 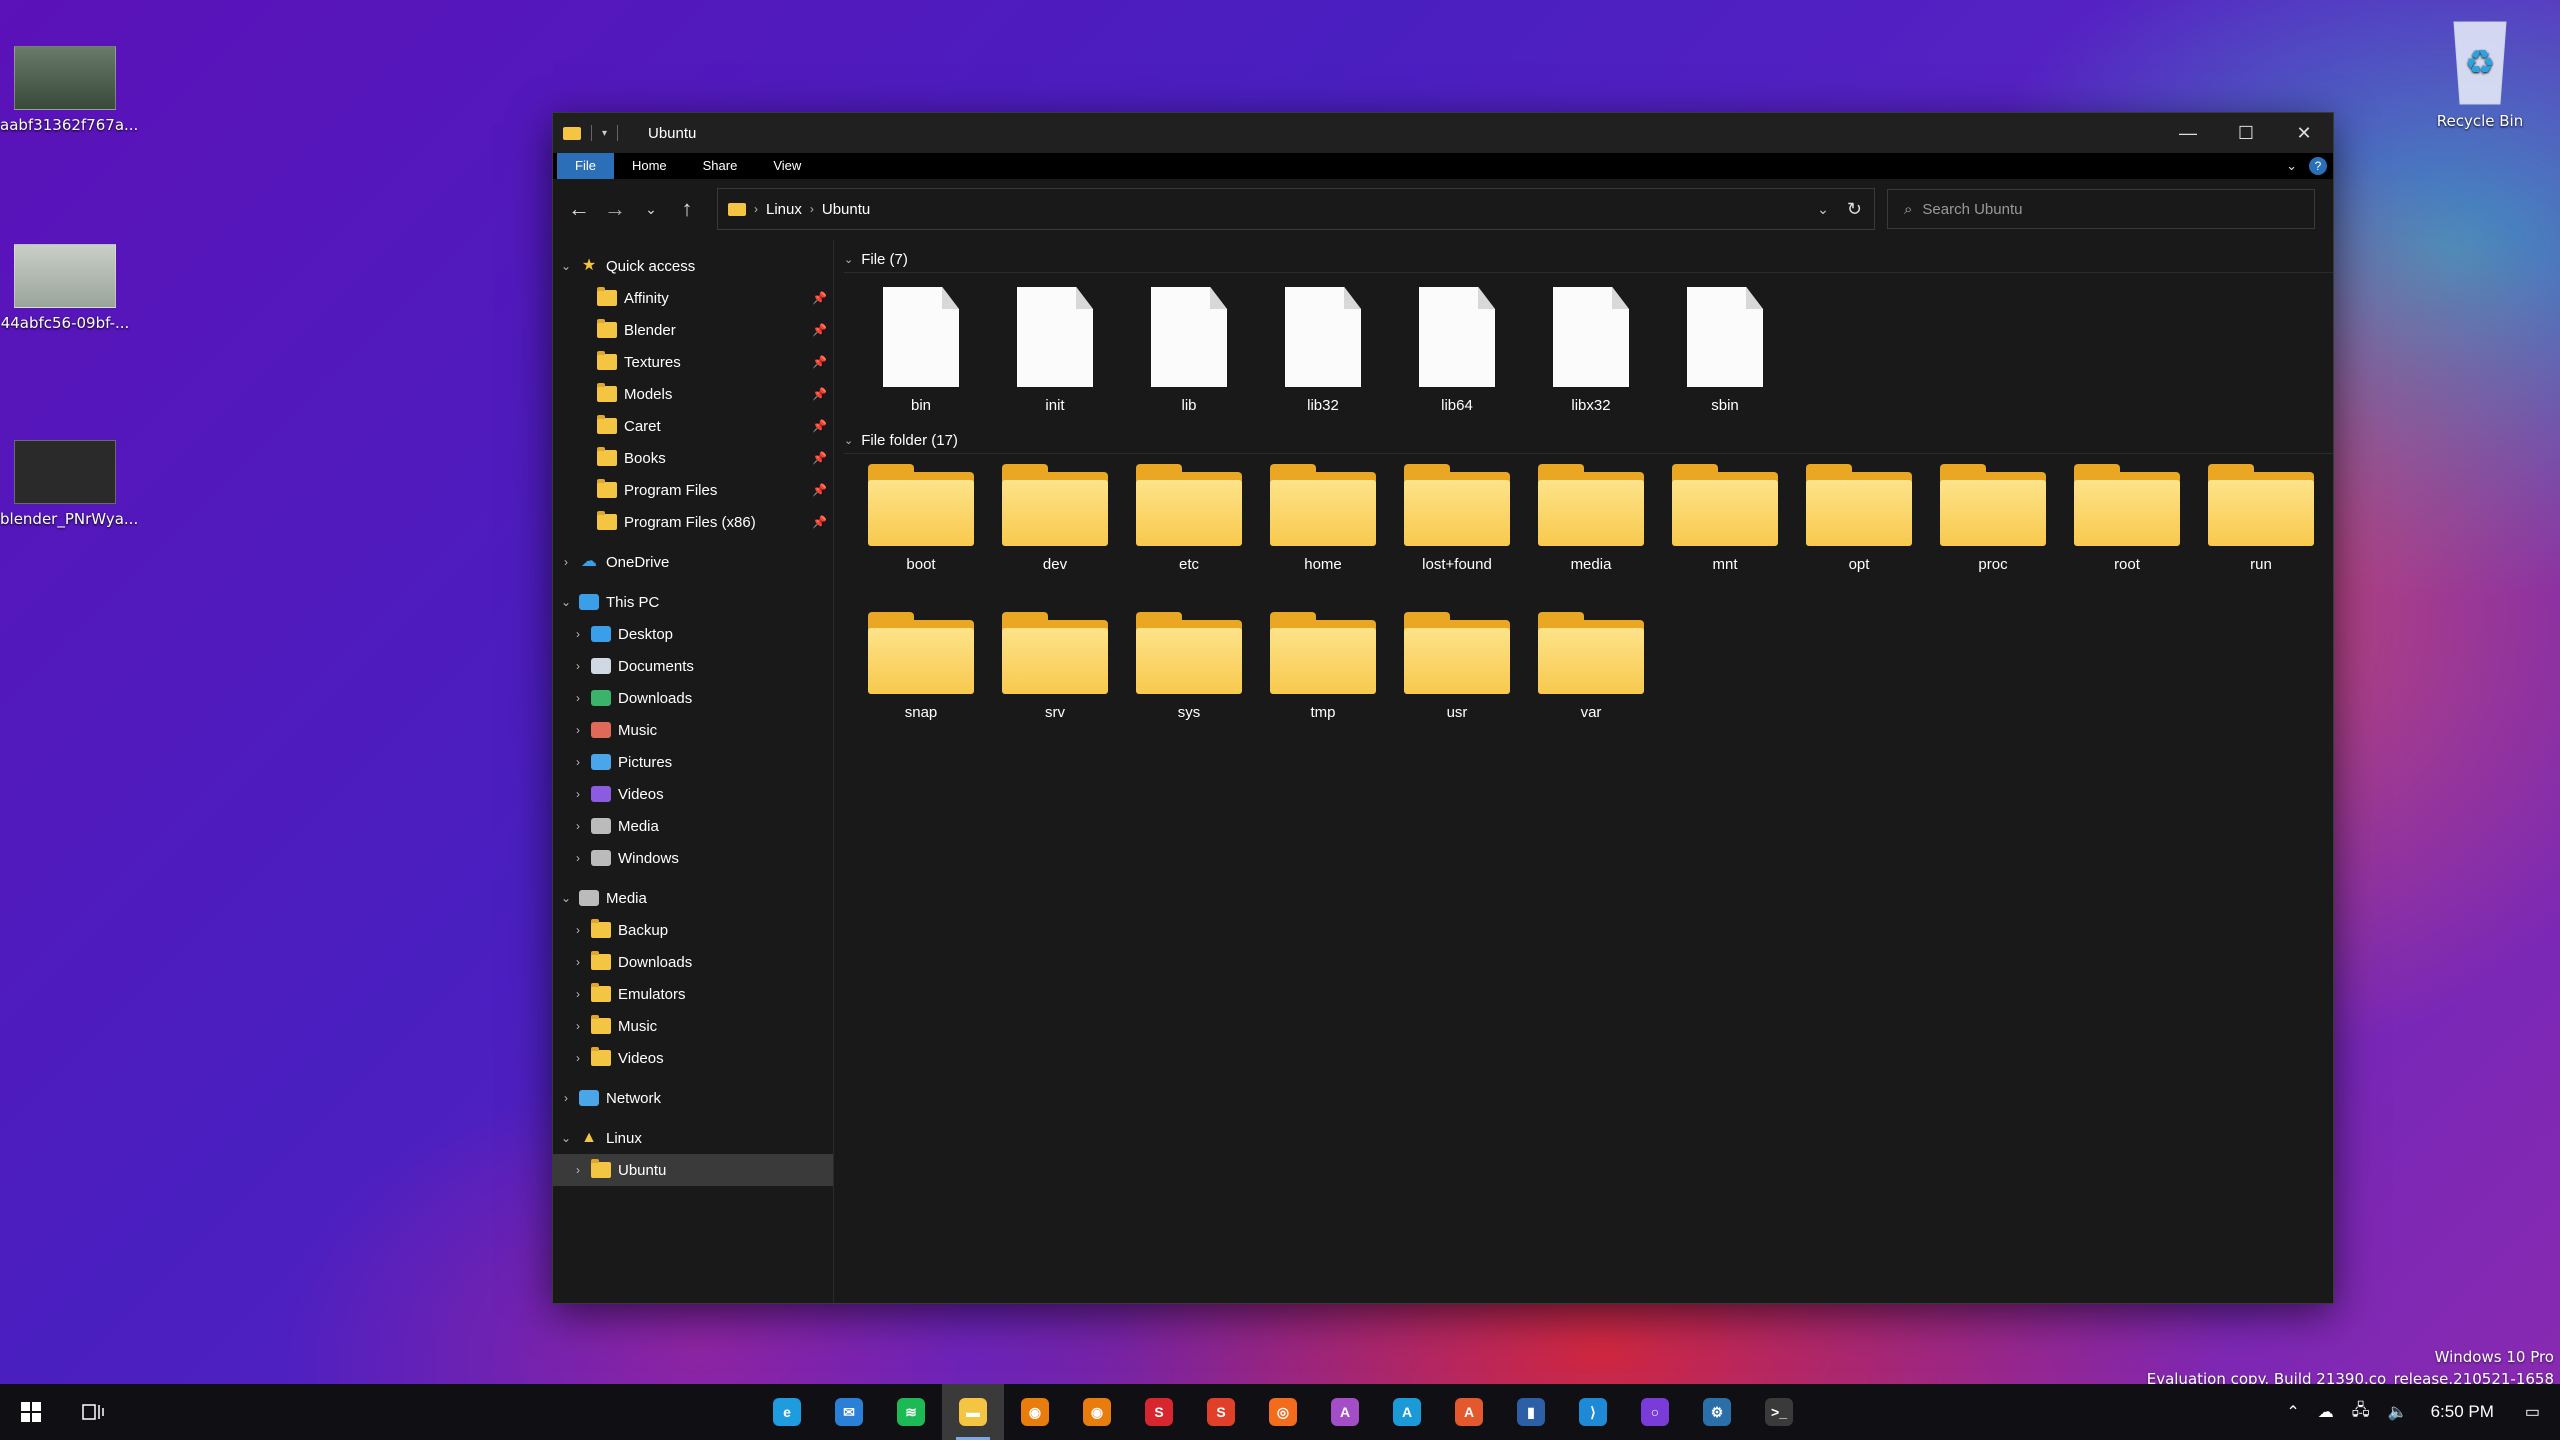 I want to click on close-button: ✕, so click(x=2304, y=133).